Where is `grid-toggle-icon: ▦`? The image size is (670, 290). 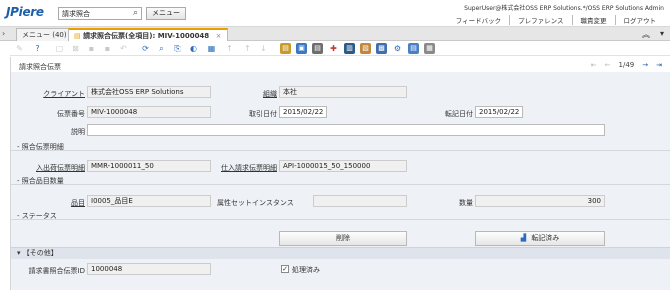
grid-toggle-icon: ▦ is located at coordinates (211, 48).